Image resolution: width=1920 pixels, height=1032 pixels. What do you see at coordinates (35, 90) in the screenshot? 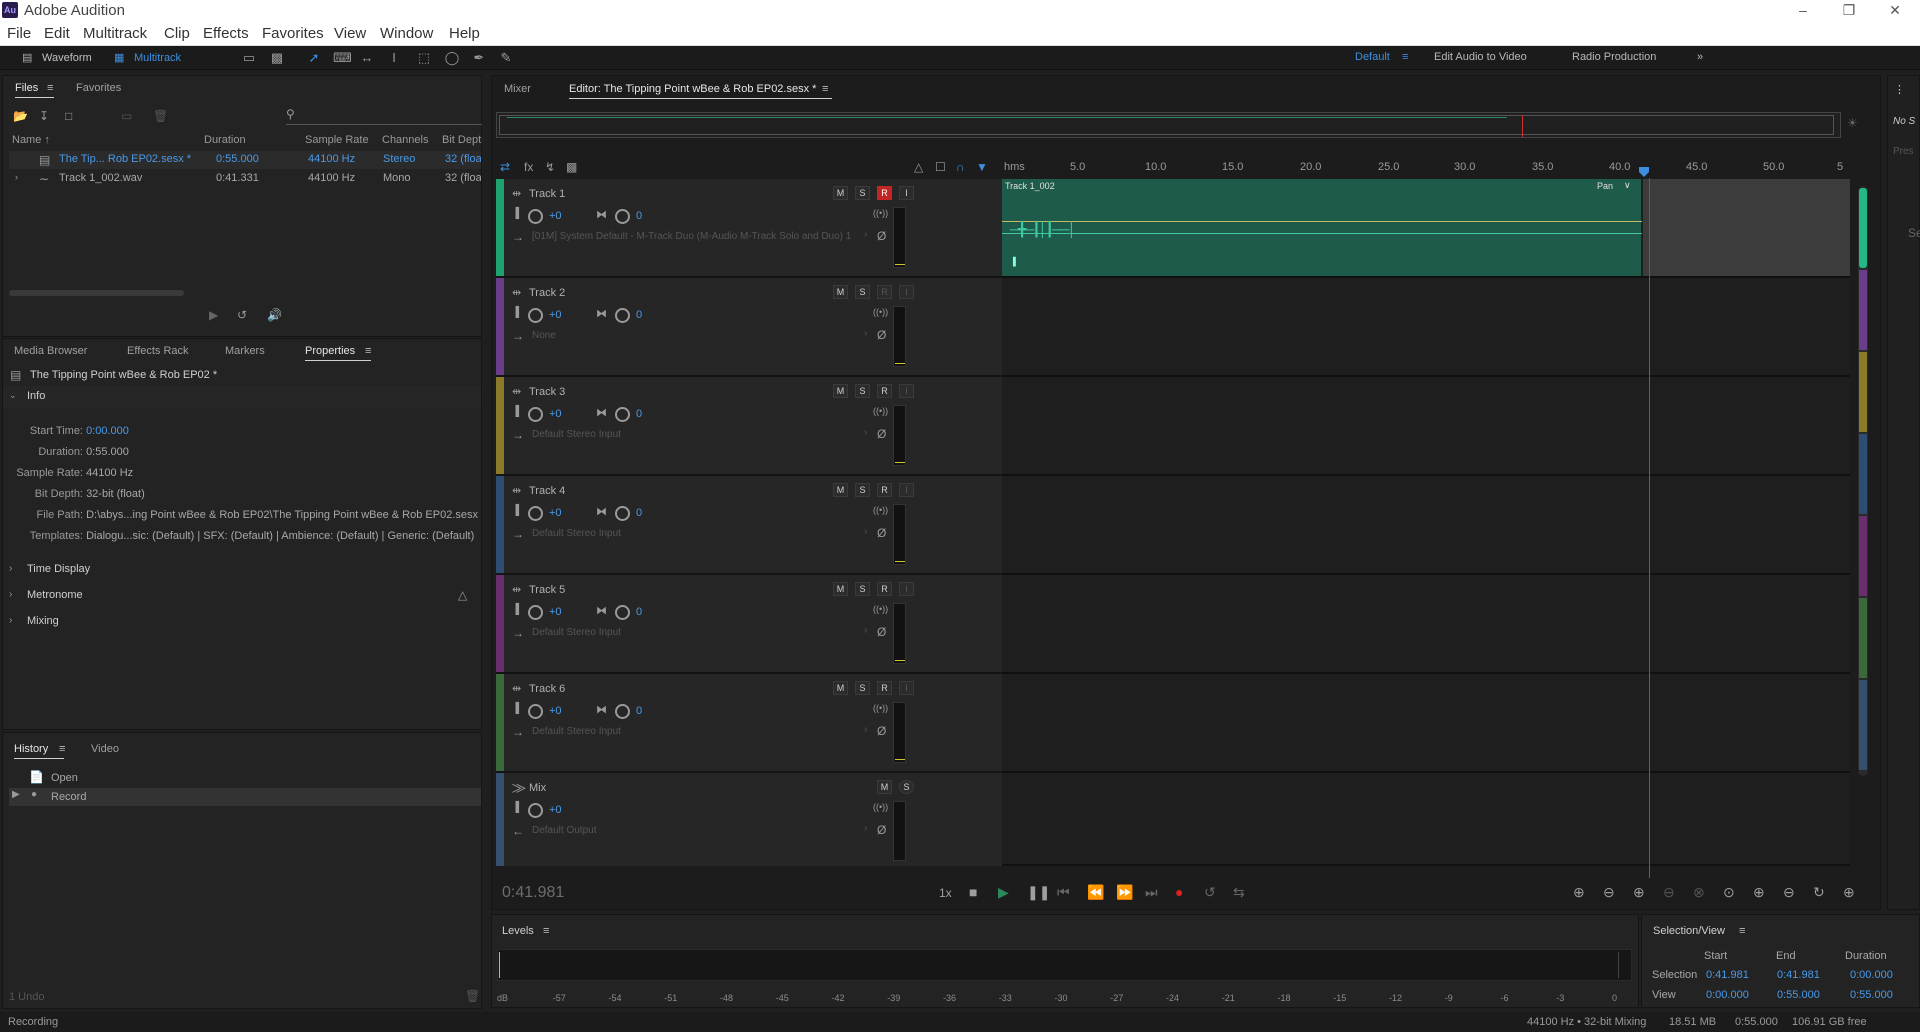
I see `tab-files: Files` at bounding box center [35, 90].